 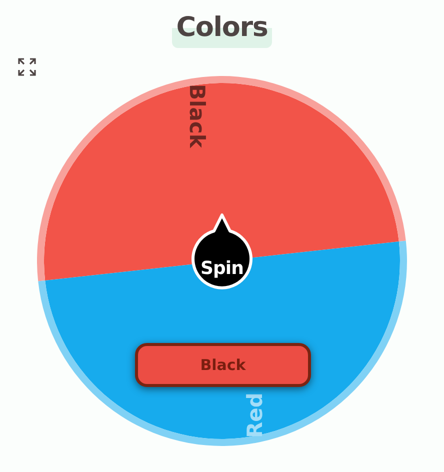 What do you see at coordinates (255, 415) in the screenshot?
I see `segment-label: Red` at bounding box center [255, 415].